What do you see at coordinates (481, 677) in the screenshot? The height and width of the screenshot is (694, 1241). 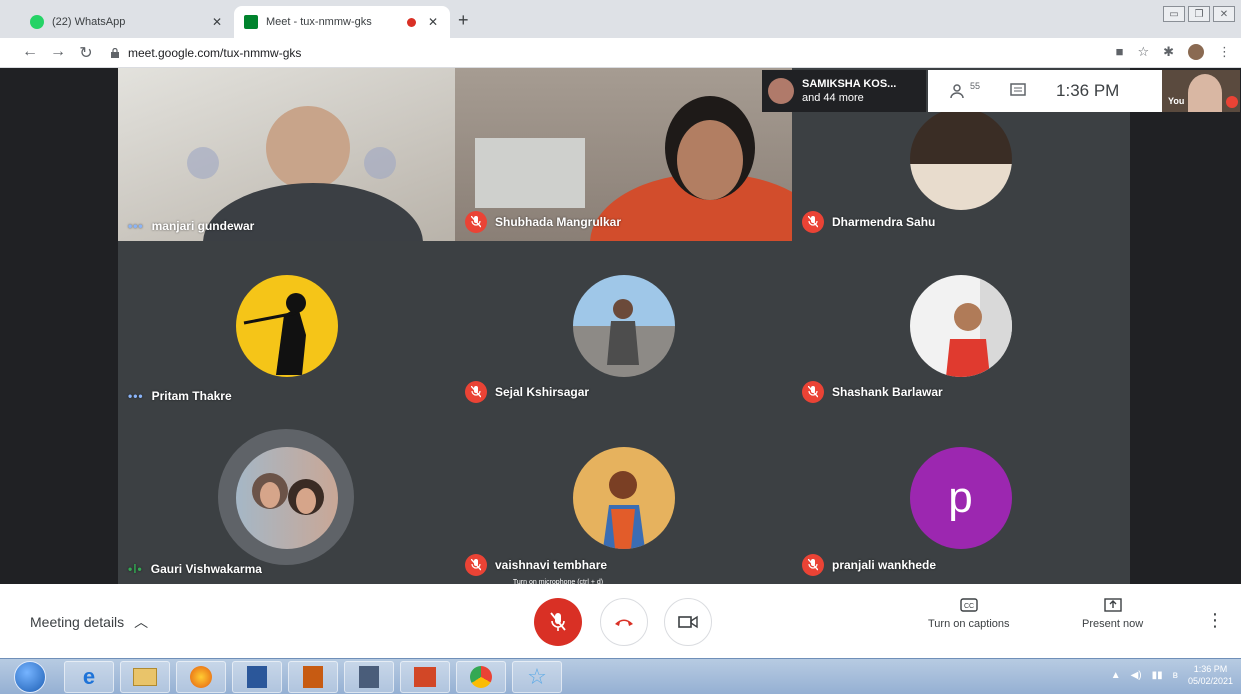 I see `chrome-icon` at bounding box center [481, 677].